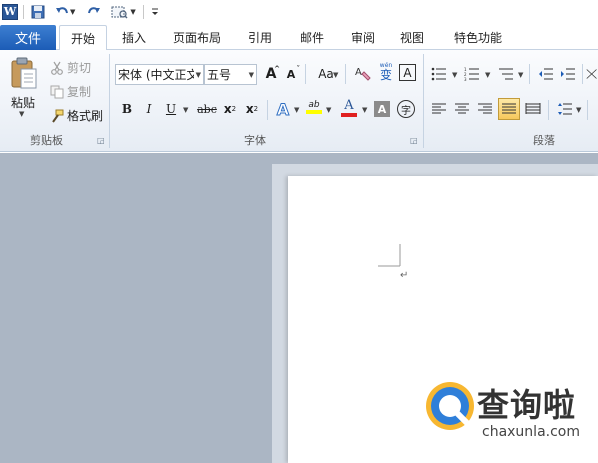 The width and height of the screenshot is (598, 463). Describe the element at coordinates (185, 110) in the screenshot. I see `underline-dropdown-icon: ▼` at that location.